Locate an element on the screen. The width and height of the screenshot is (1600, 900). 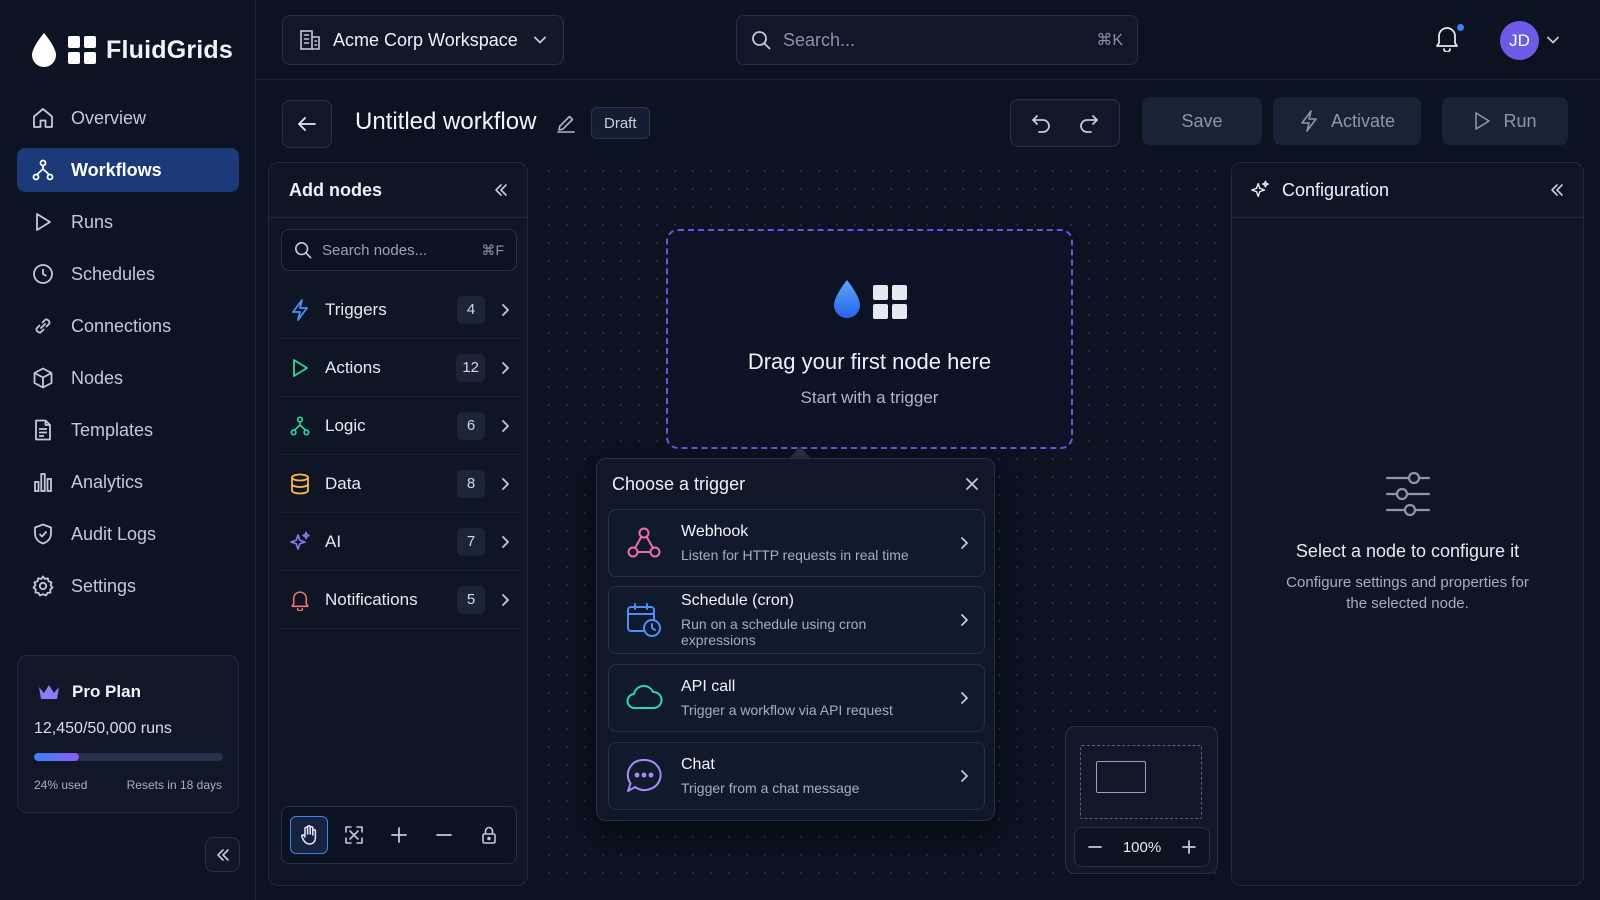
canvas-toolbar is located at coordinates (399, 835).